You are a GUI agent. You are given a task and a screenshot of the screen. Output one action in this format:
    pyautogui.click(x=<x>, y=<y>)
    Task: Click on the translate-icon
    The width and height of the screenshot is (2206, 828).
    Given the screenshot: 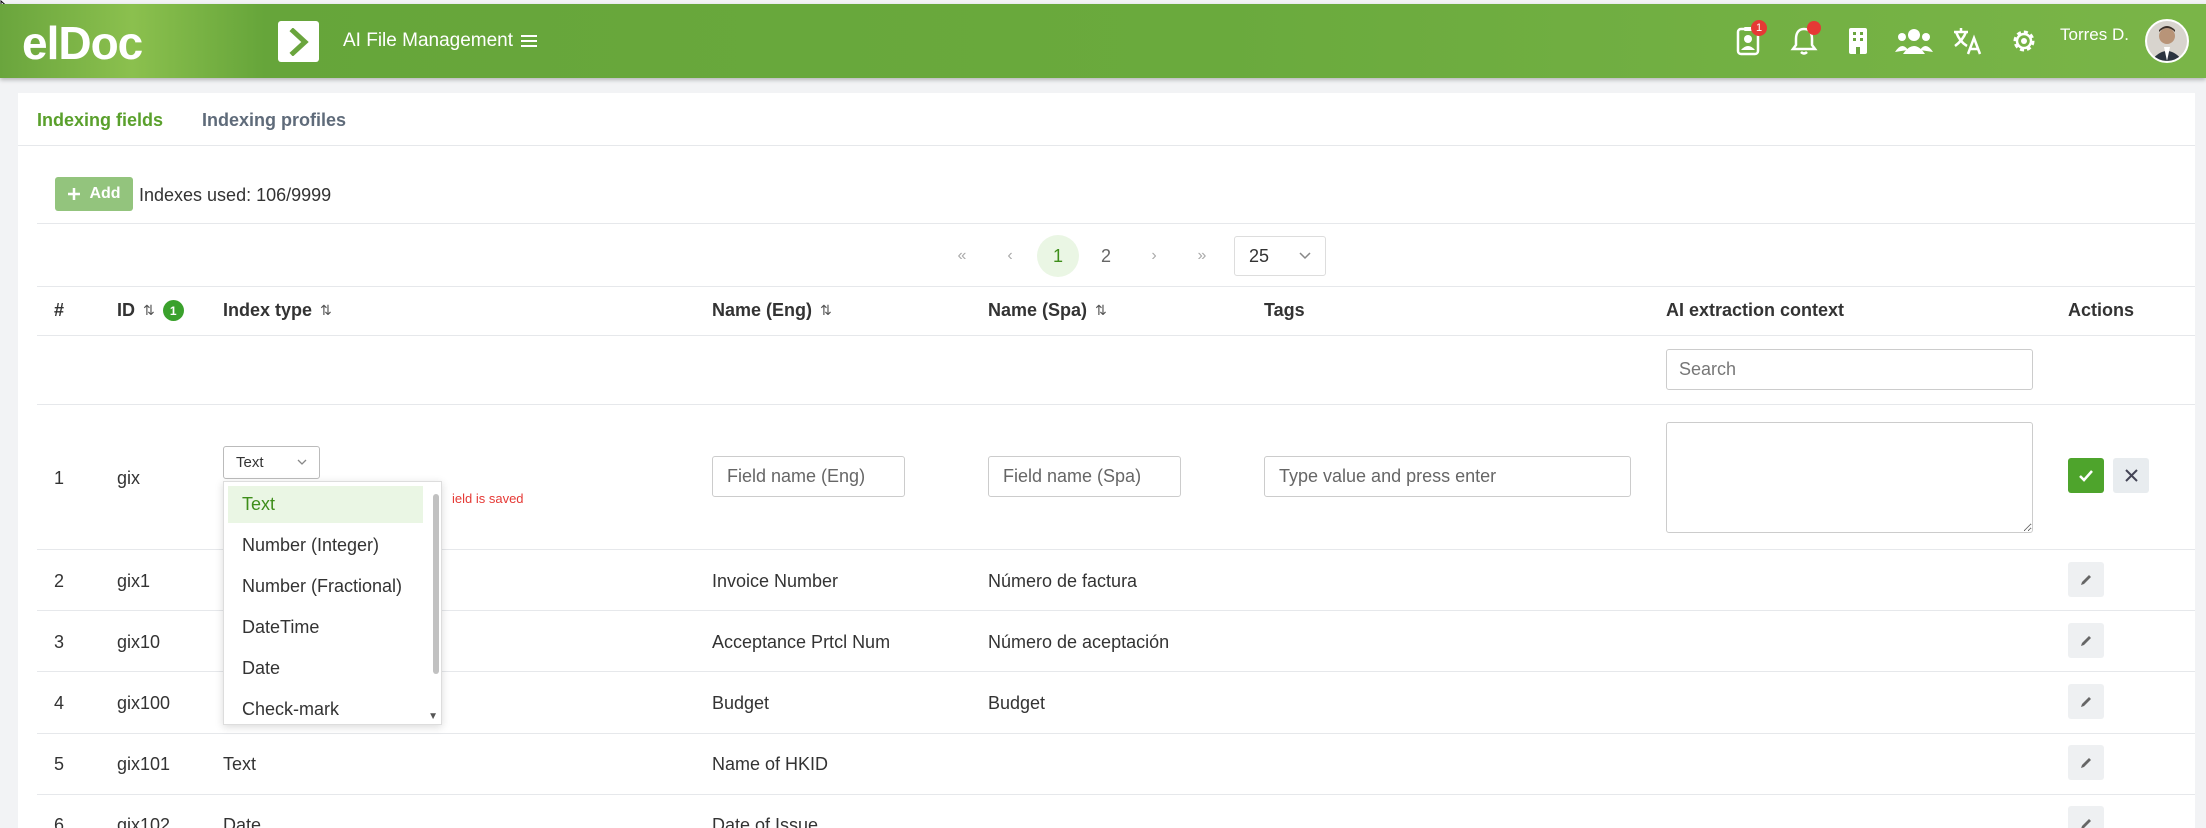 What is the action you would take?
    pyautogui.click(x=1968, y=41)
    